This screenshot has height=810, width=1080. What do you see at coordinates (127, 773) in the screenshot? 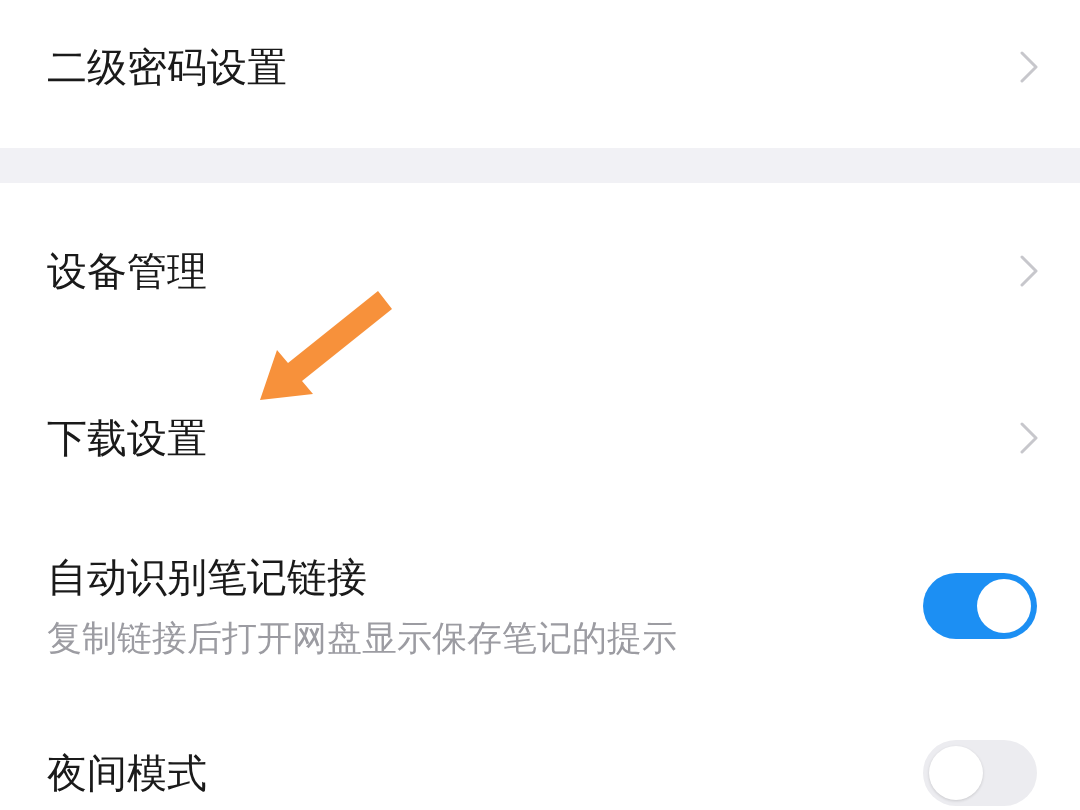
I see `setting-label: 夜间模式` at bounding box center [127, 773].